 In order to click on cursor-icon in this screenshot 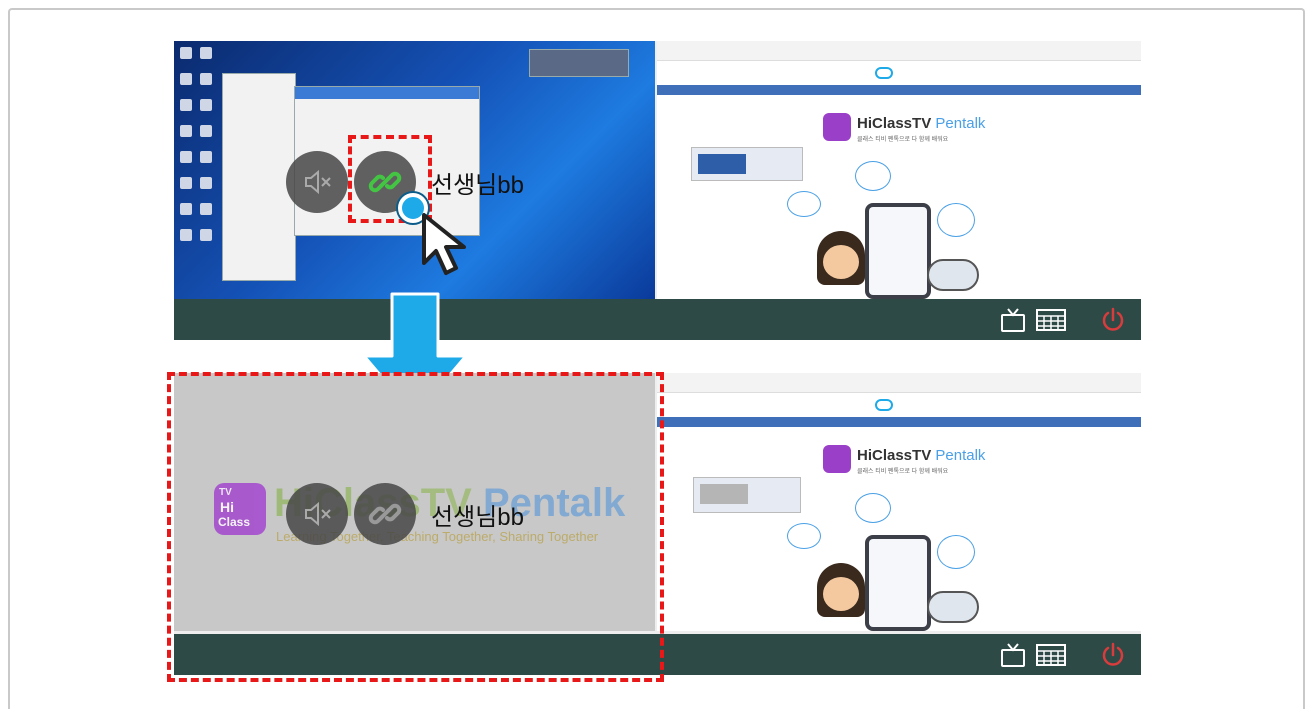, I will do `click(444, 244)`.